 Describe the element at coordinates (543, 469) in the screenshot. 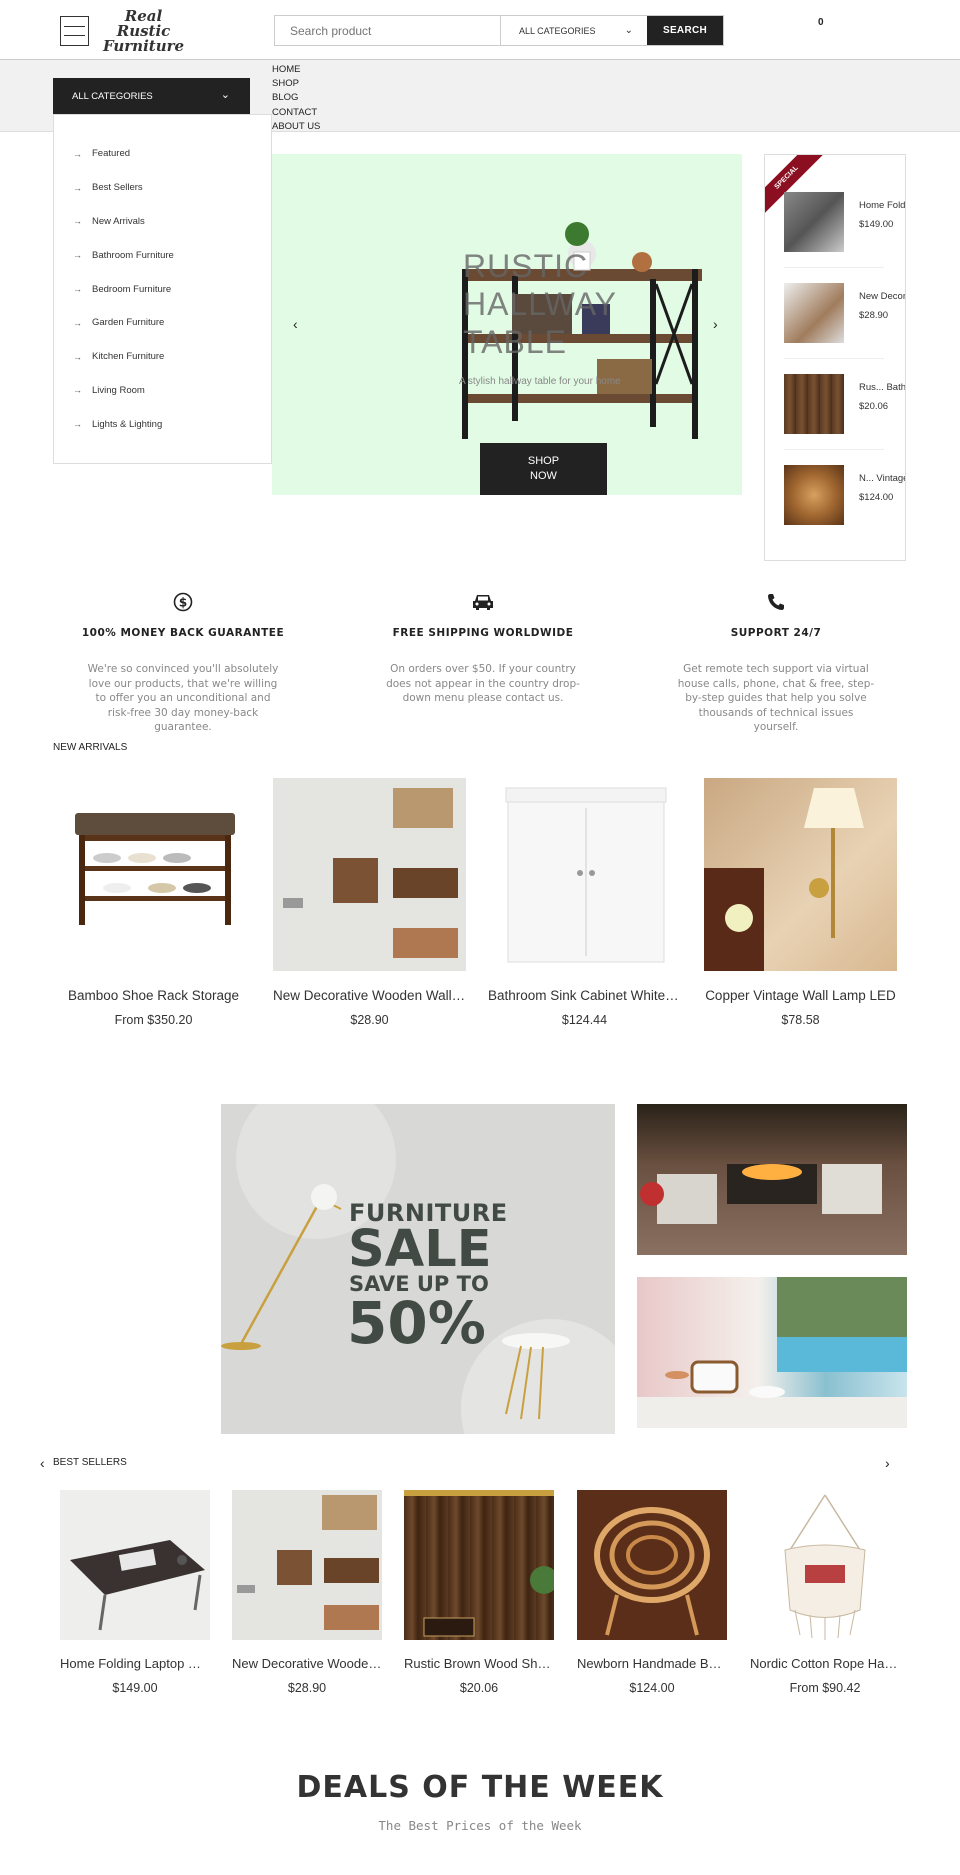

I see `shop-now-button: SHOP NOW` at that location.